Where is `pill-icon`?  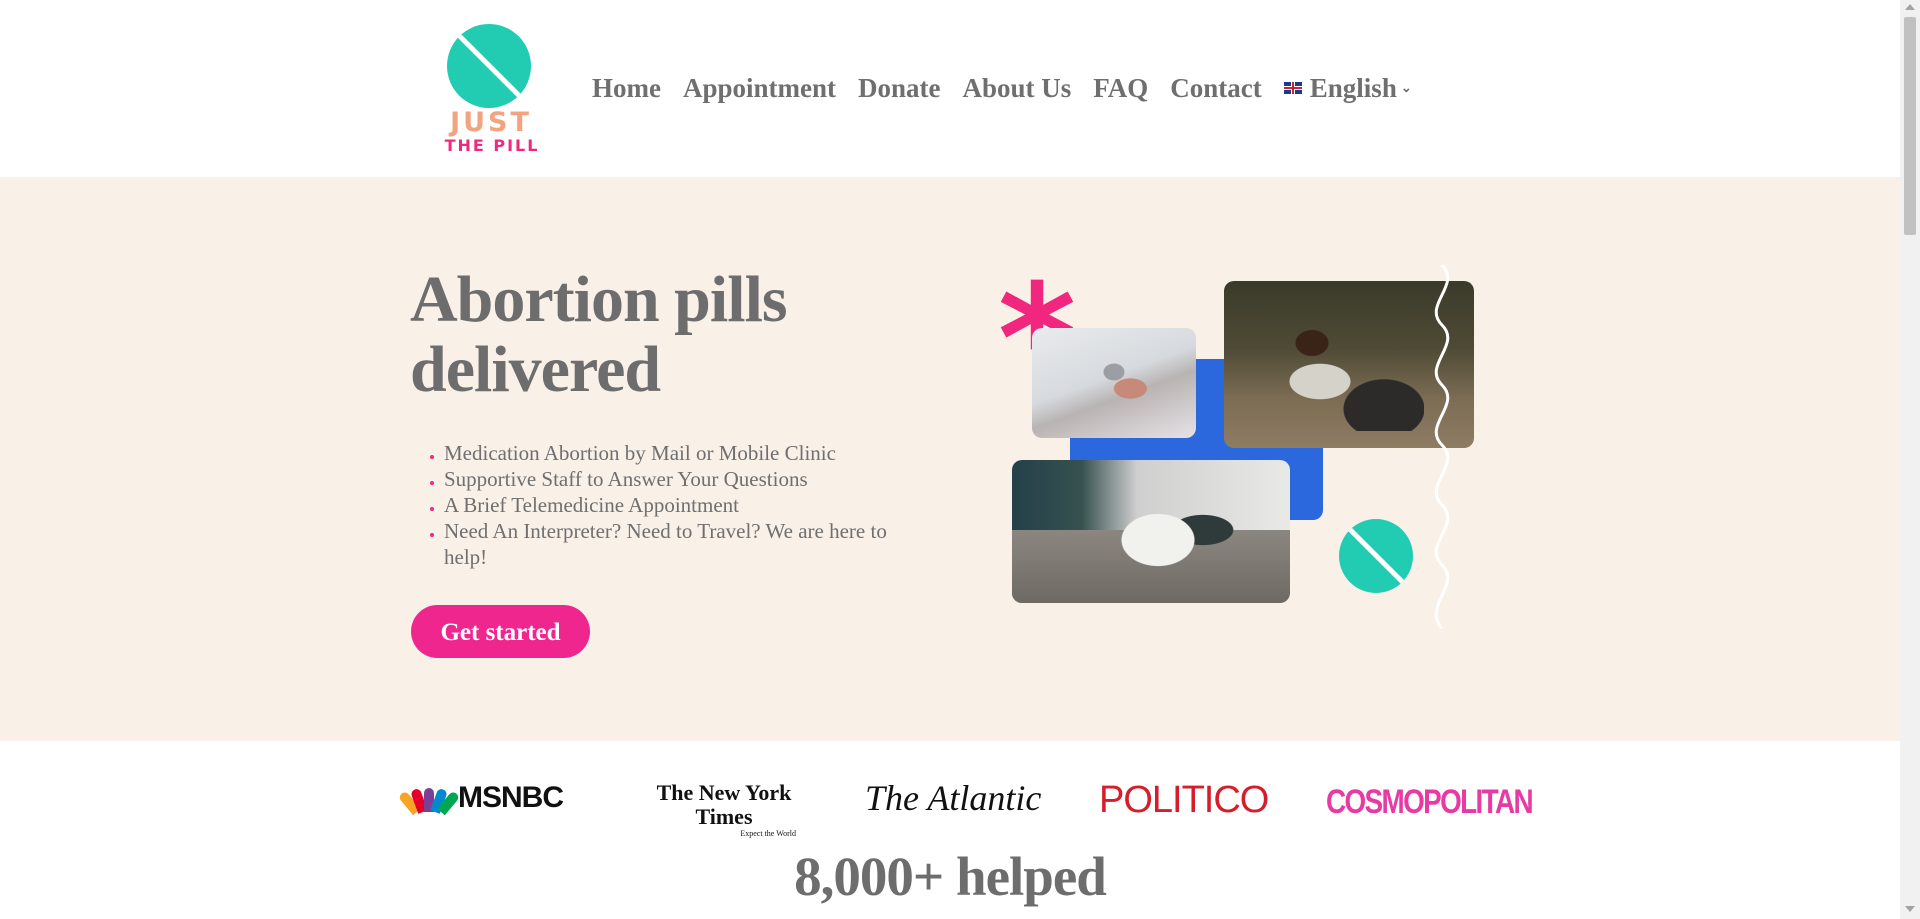
pill-icon is located at coordinates (1376, 556).